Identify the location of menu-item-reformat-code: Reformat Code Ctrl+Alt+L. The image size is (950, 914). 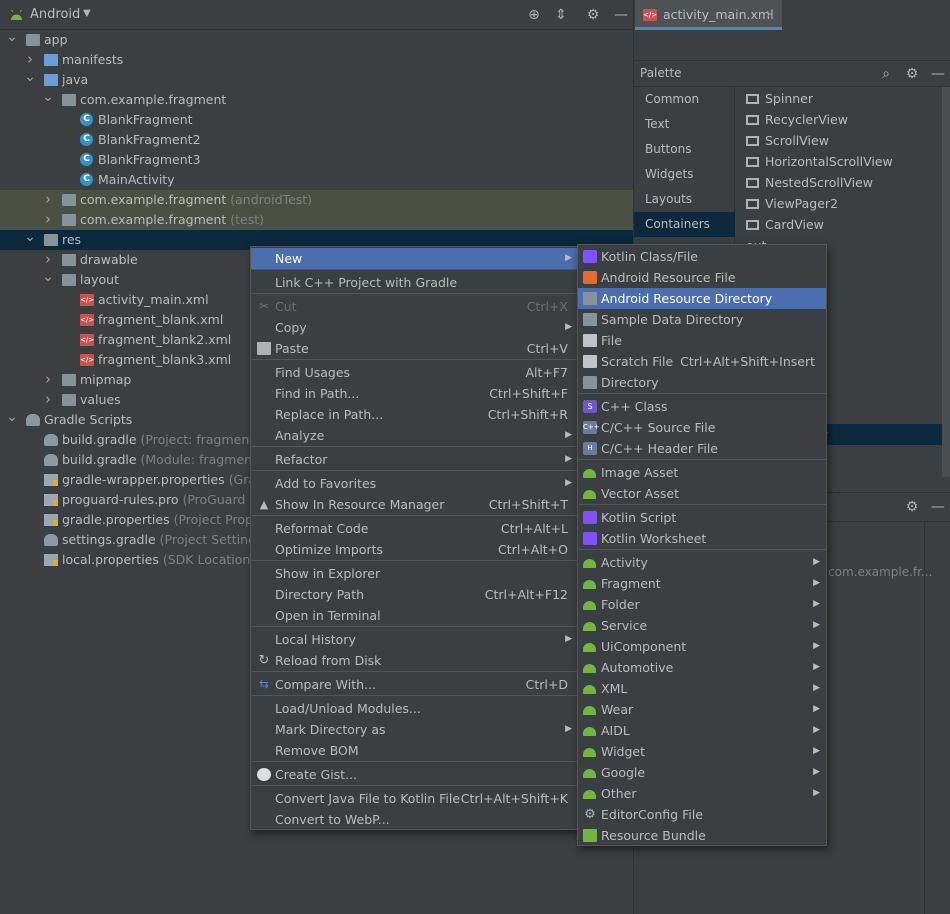
(414, 528).